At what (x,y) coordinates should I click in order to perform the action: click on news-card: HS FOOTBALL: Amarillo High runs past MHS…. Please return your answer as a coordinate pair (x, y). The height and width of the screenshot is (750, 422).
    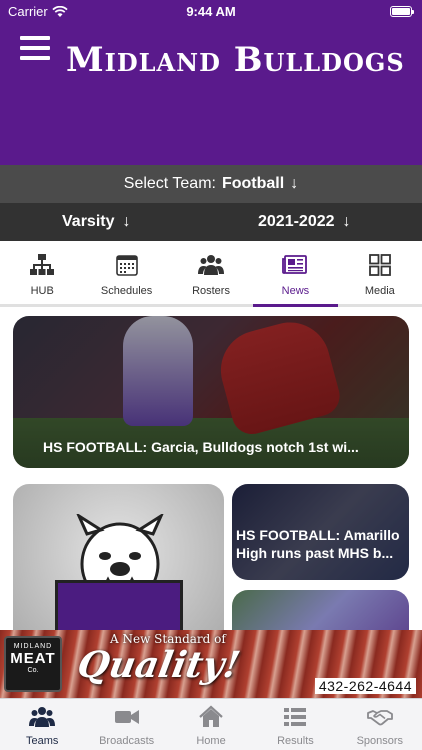
    Looking at the image, I should click on (320, 532).